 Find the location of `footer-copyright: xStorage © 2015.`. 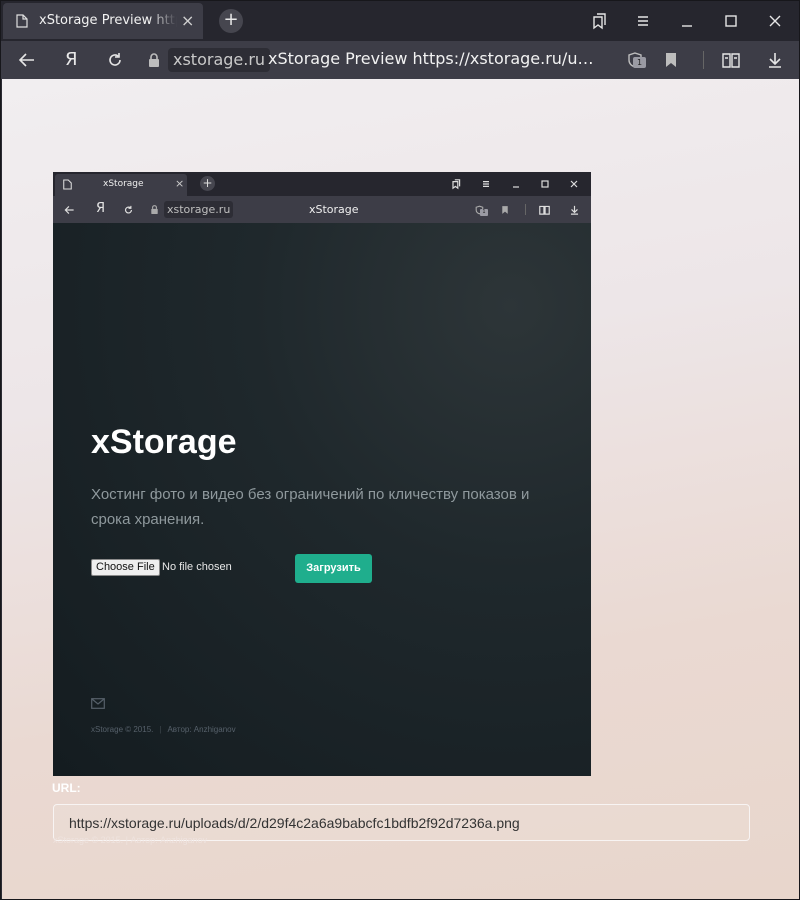

footer-copyright: xStorage © 2015. is located at coordinates (122, 729).